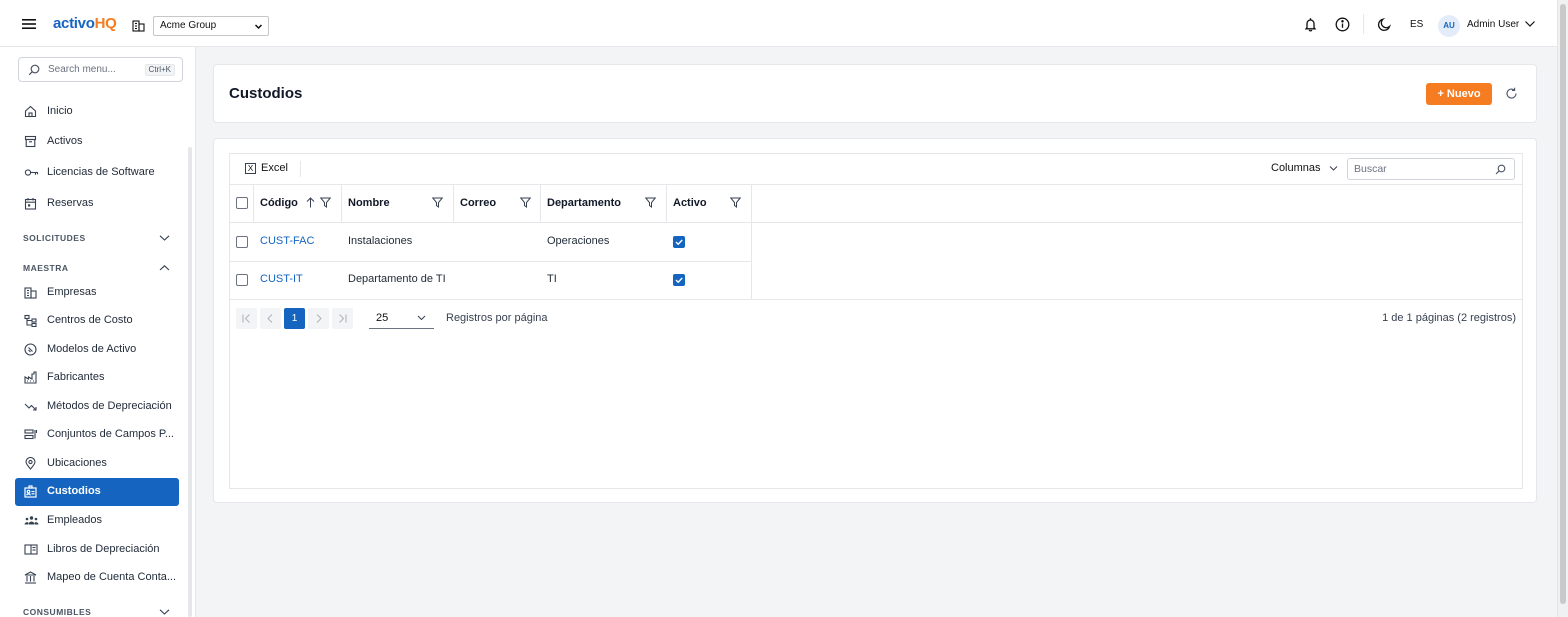  I want to click on section-solicitudes: SOLICITUDES, so click(98, 238).